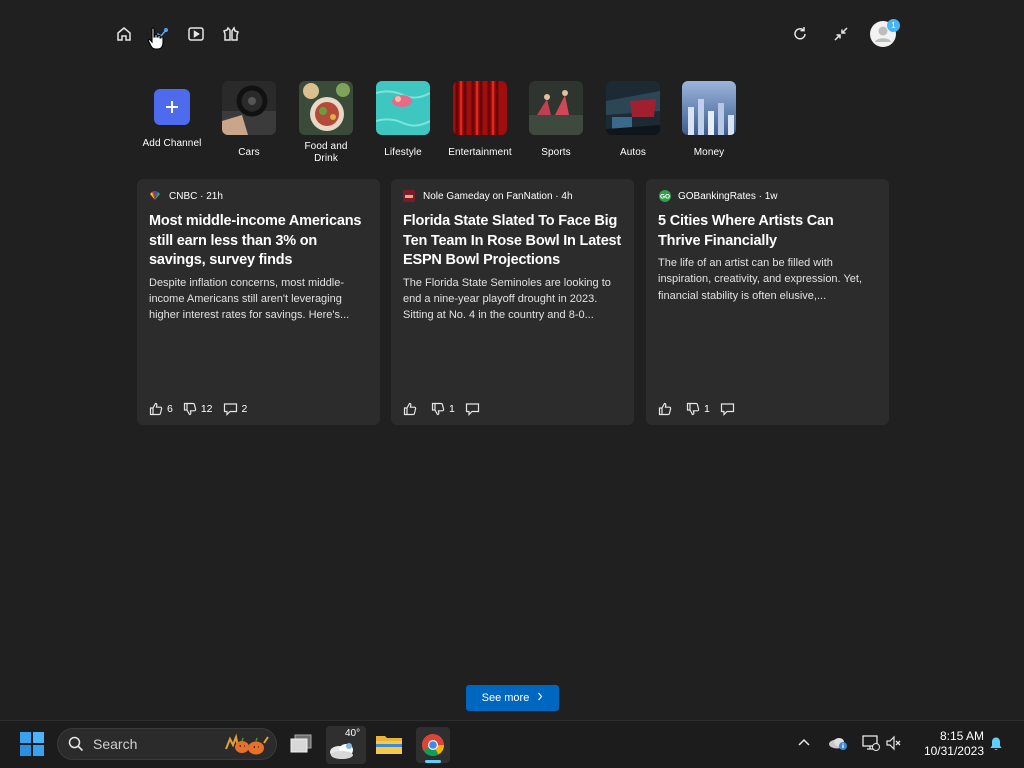 The image size is (1024, 768). I want to click on windows-logo-icon, so click(32, 744).